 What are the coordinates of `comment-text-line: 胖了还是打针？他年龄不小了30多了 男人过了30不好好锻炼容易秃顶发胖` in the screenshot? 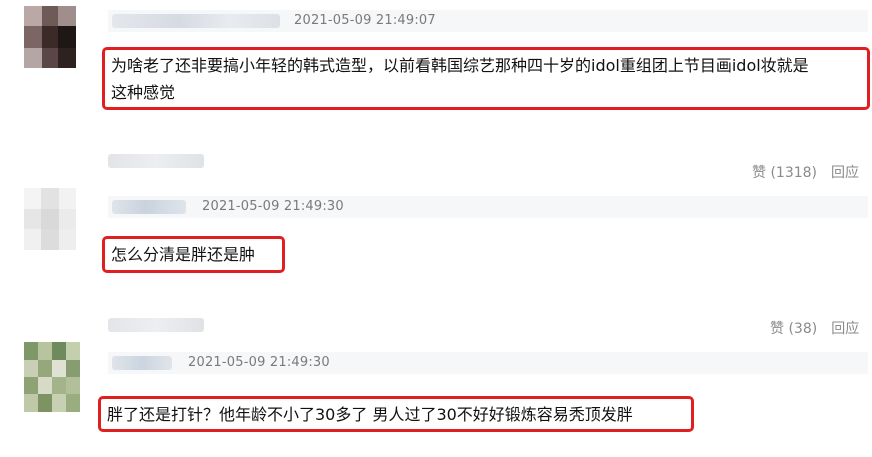 It's located at (370, 414).